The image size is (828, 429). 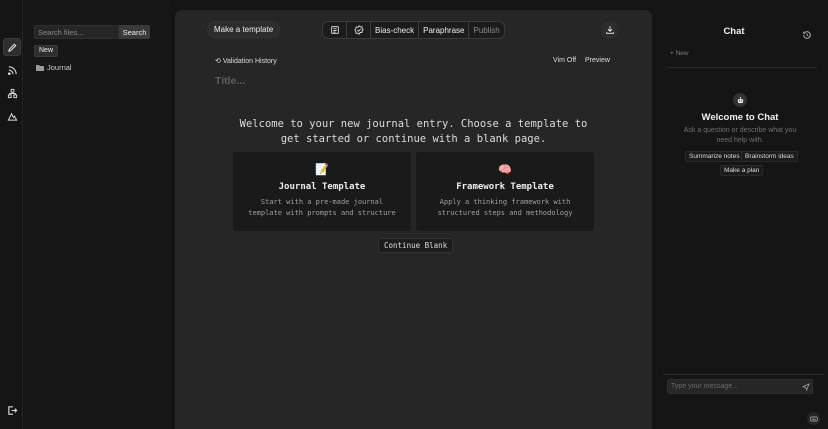 I want to click on download-icon, so click(x=610, y=30).